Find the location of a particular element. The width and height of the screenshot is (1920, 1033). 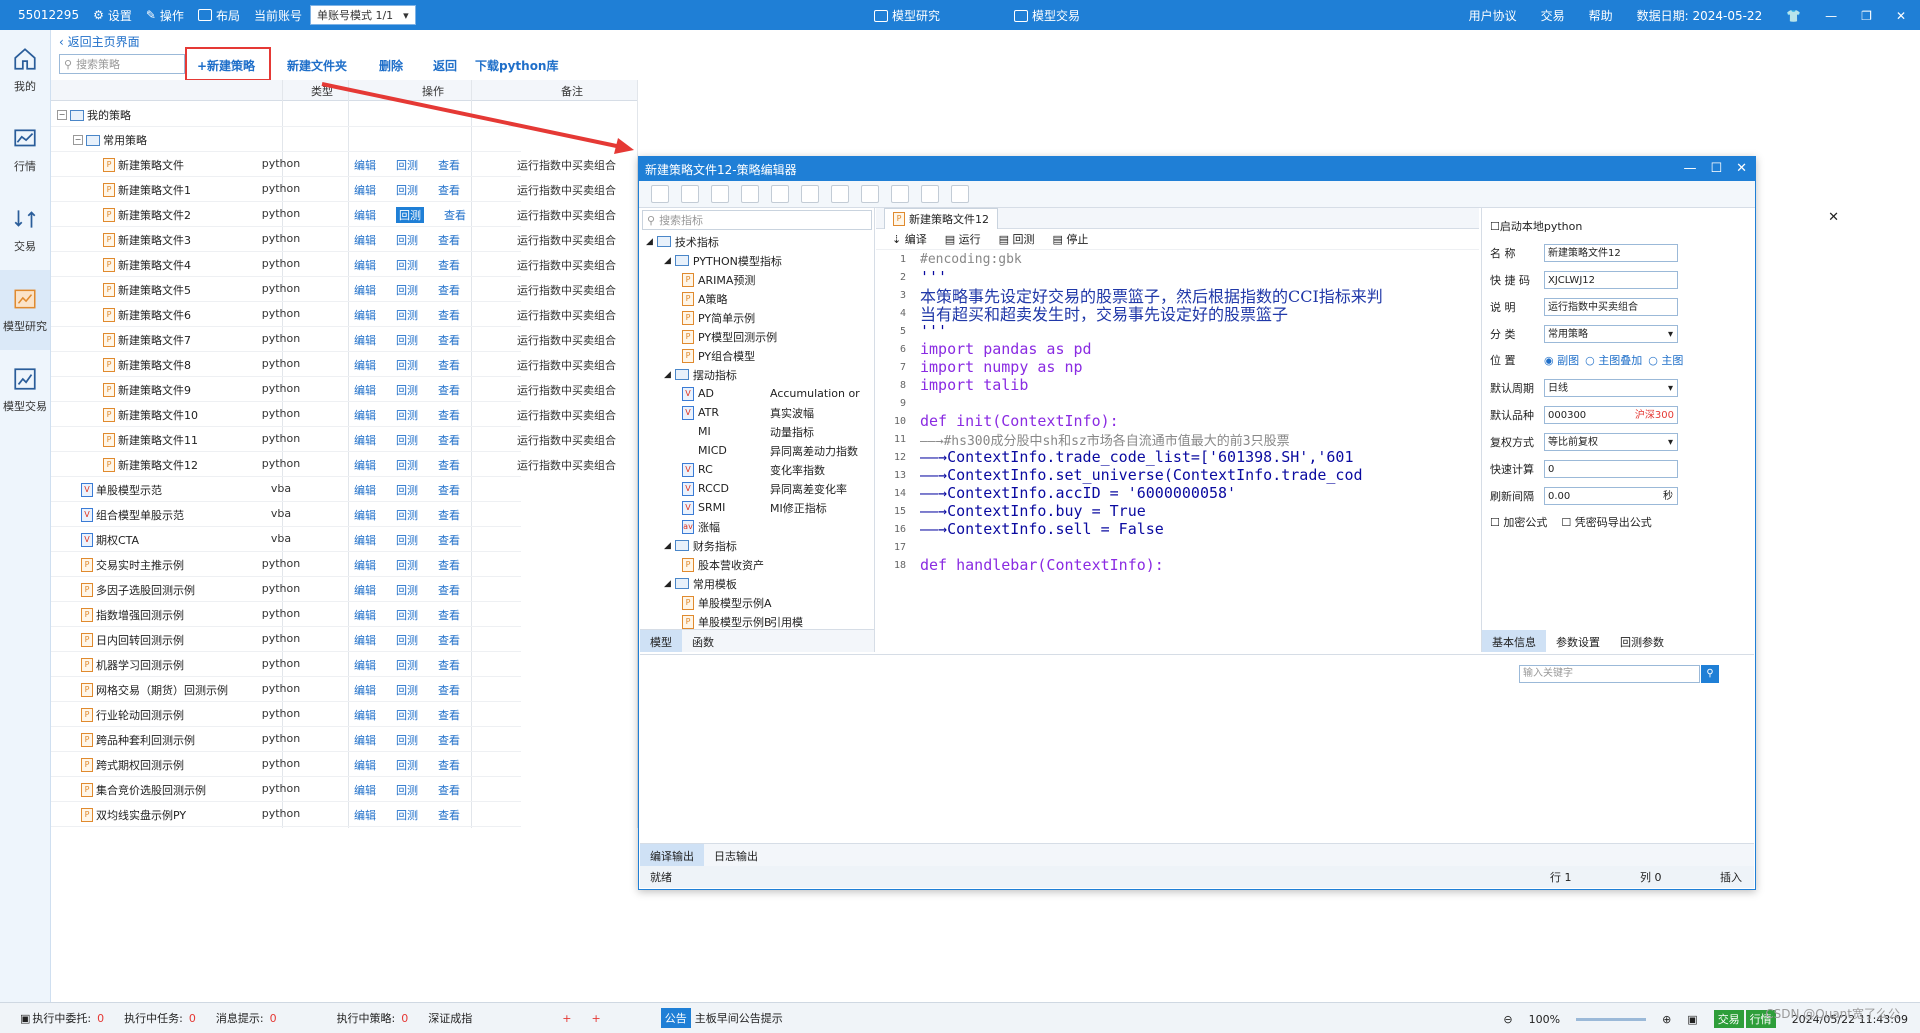

screen-icon: ▣ is located at coordinates (1692, 1019).